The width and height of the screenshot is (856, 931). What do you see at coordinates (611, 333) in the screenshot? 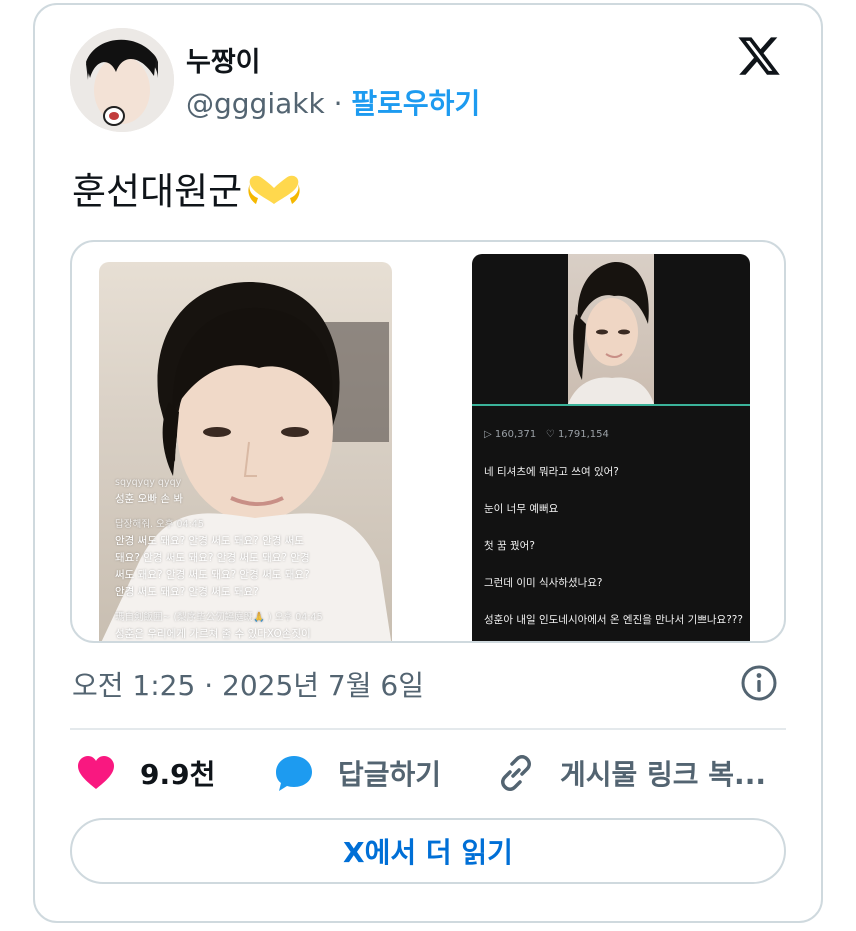
I see `person-photo-illustration` at bounding box center [611, 333].